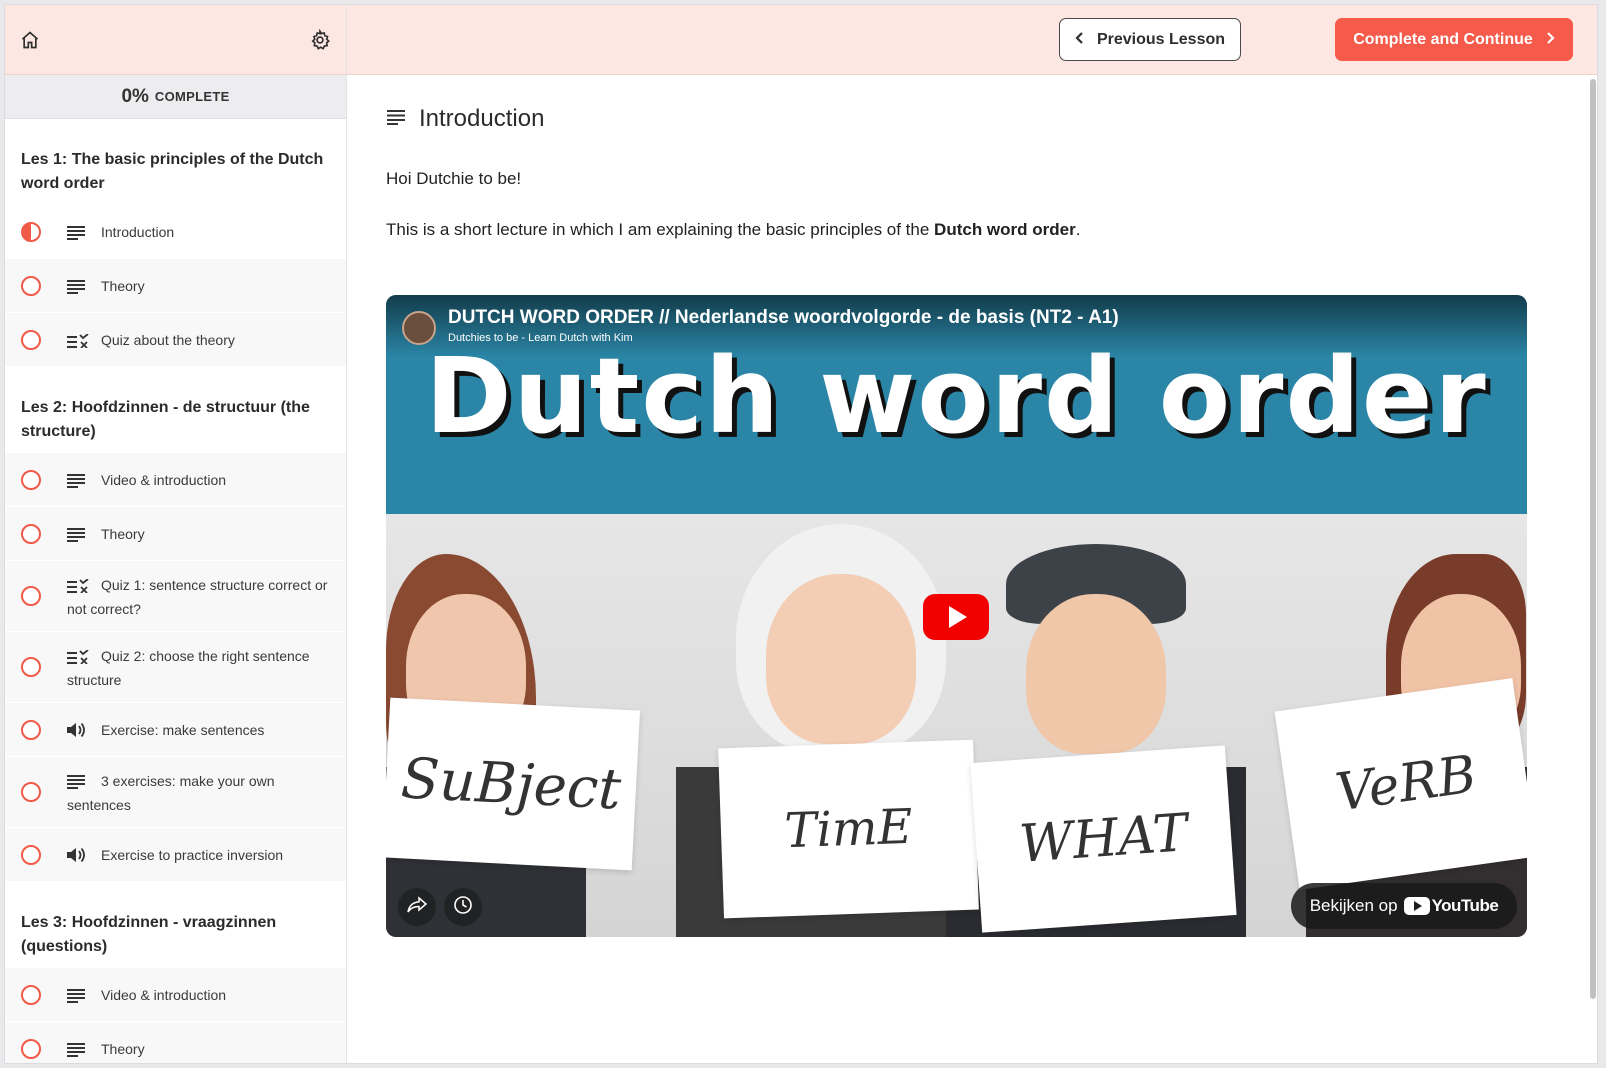 This screenshot has height=1068, width=1606. Describe the element at coordinates (138, 232) in the screenshot. I see `lesson-label: Introduction` at that location.